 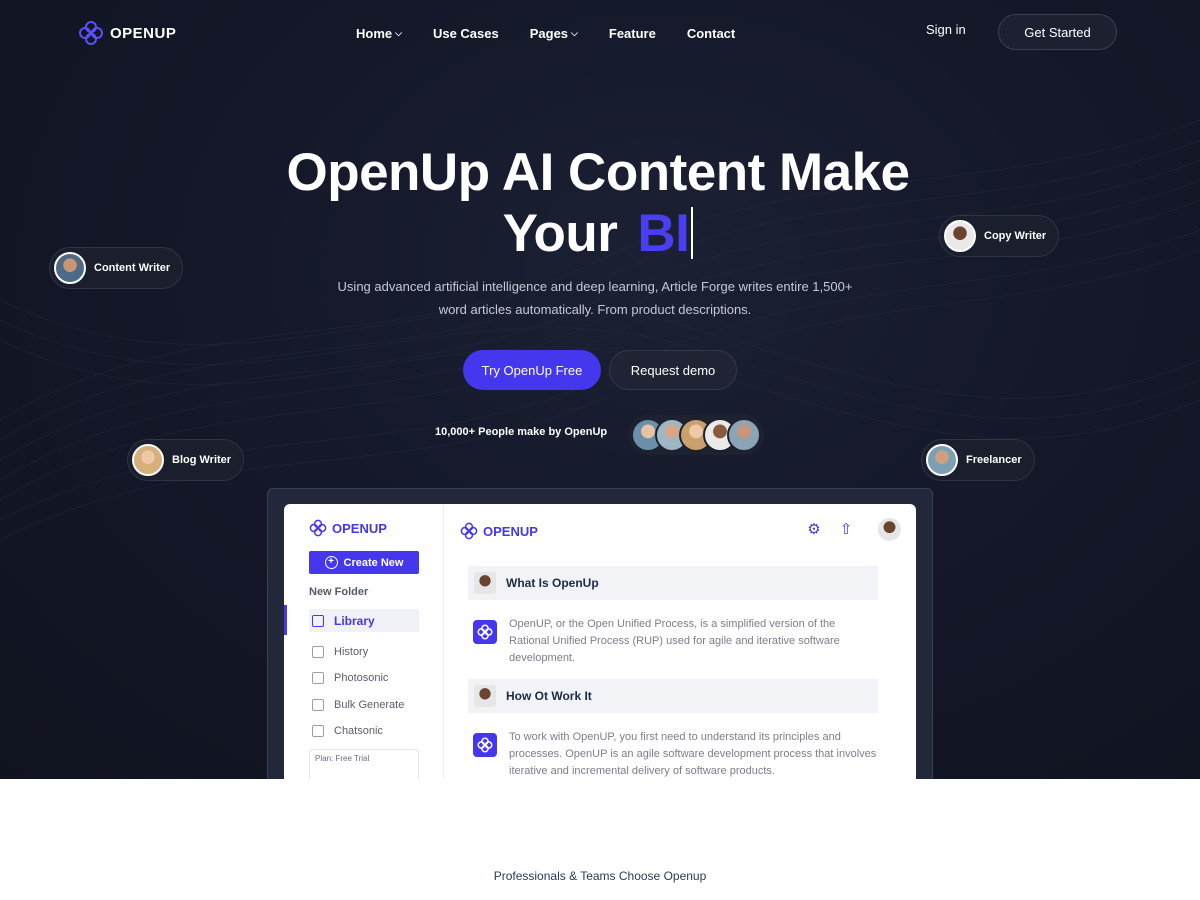 What do you see at coordinates (946, 29) in the screenshot?
I see `sign-in-link: Sign in` at bounding box center [946, 29].